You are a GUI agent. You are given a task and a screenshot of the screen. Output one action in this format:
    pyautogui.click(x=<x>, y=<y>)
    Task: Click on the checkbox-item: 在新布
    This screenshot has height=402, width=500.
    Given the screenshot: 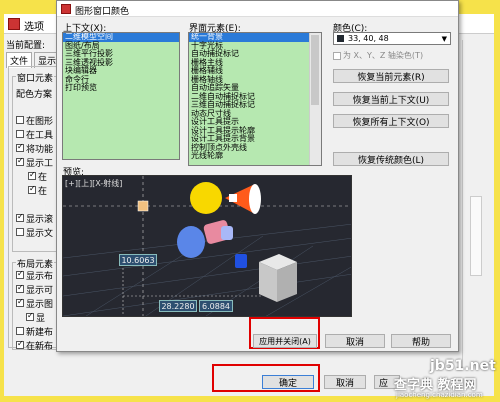 What is the action you would take?
    pyautogui.click(x=34, y=345)
    